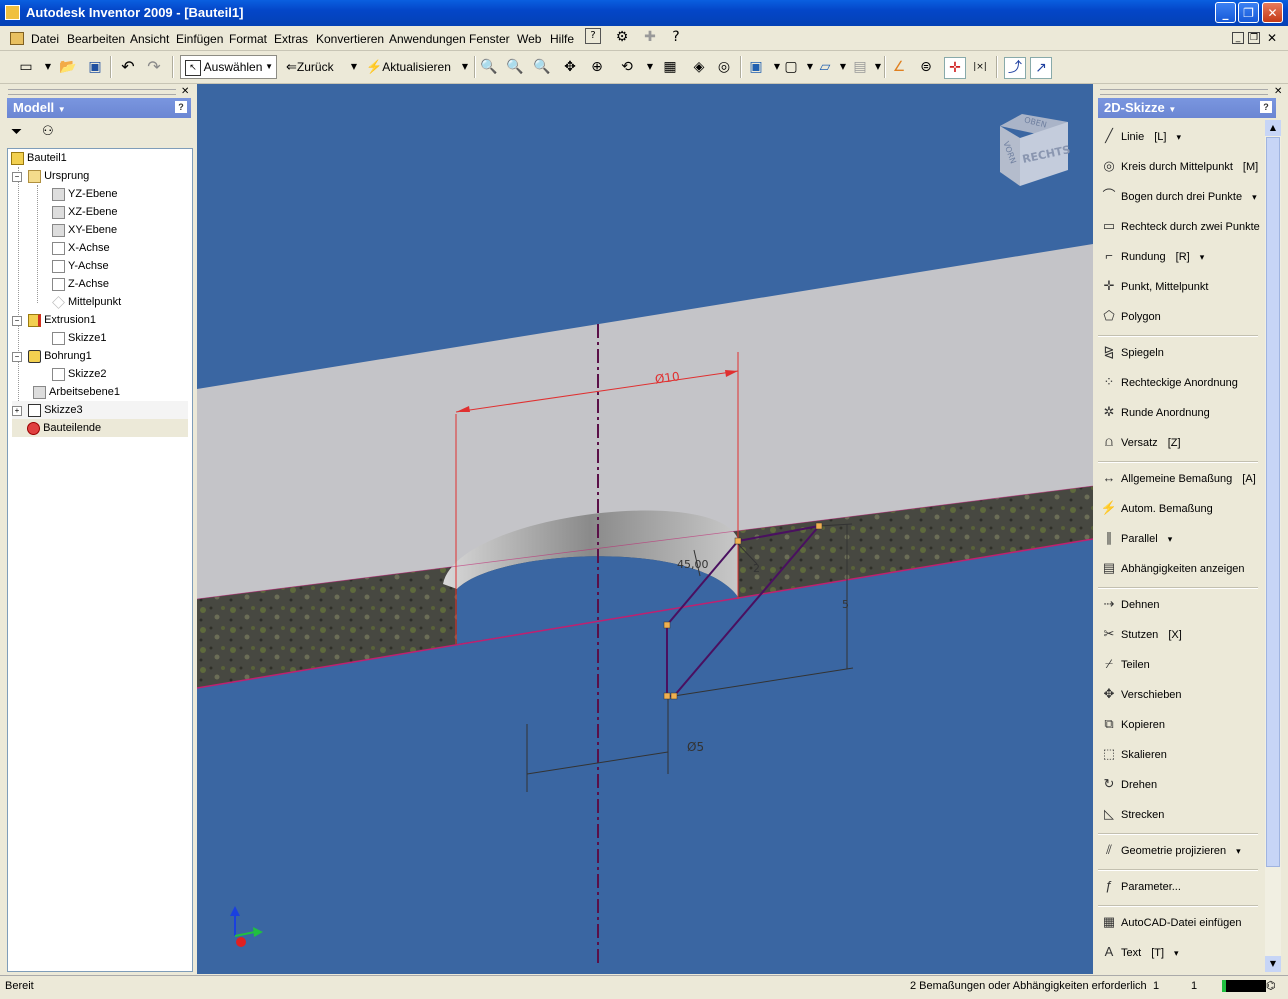 This screenshot has width=1288, height=999. What do you see at coordinates (1179, 166) in the screenshot?
I see `command-circle: ◎ Kreis durch Mittelpunkt [M]` at bounding box center [1179, 166].